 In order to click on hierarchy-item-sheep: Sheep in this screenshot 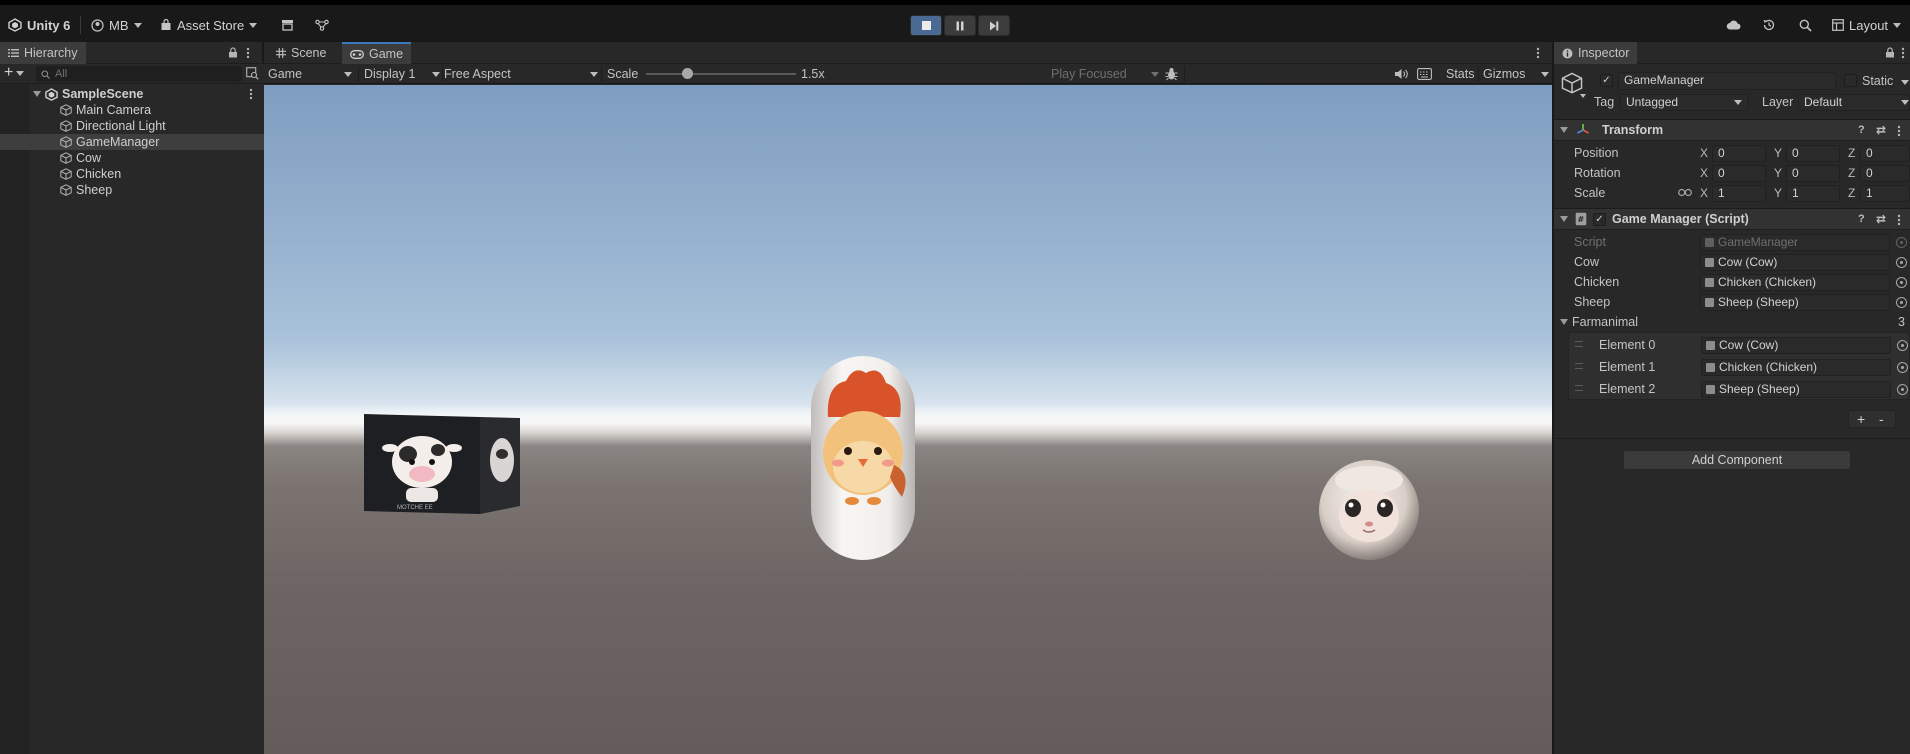, I will do `click(132, 190)`.